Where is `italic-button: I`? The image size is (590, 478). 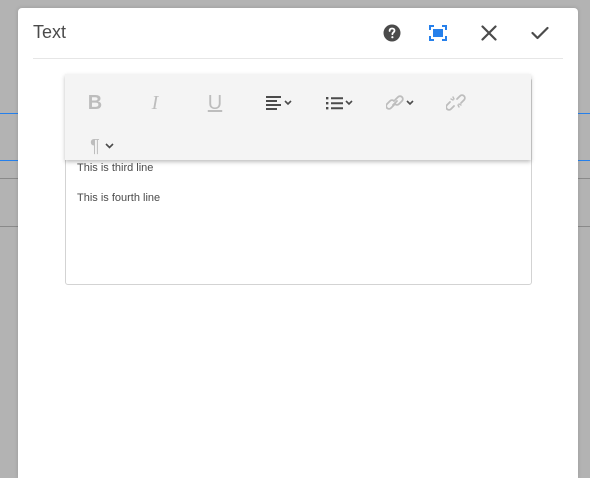
italic-button: I is located at coordinates (155, 103).